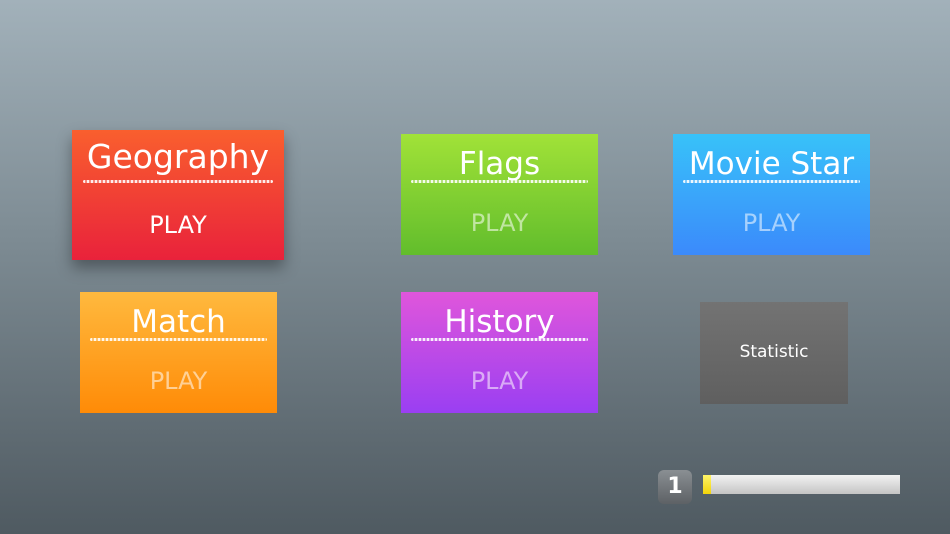  Describe the element at coordinates (499, 194) in the screenshot. I see `category-card-flags: Flags PLAY` at that location.